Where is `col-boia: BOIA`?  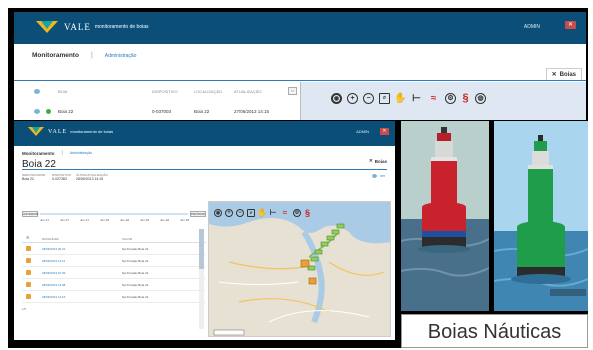 col-boia: BOIA is located at coordinates (63, 91).